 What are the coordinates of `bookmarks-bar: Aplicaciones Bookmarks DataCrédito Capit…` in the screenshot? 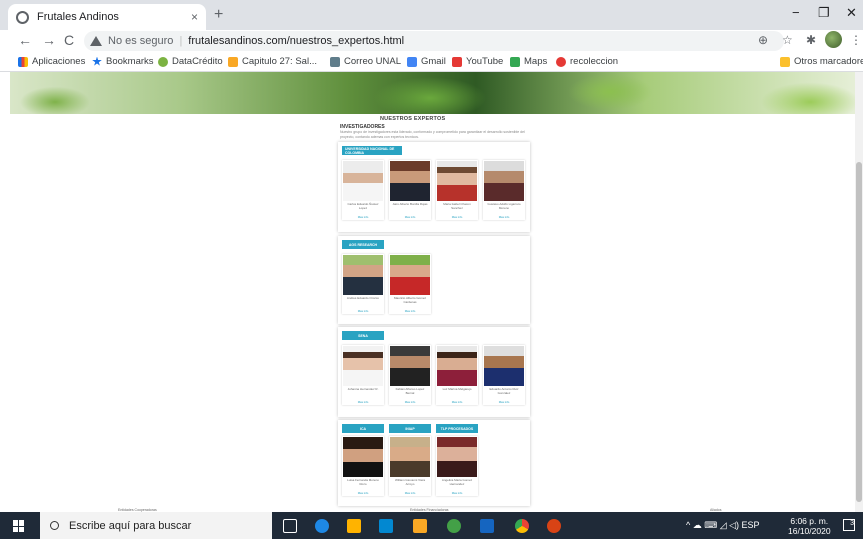 It's located at (431, 62).